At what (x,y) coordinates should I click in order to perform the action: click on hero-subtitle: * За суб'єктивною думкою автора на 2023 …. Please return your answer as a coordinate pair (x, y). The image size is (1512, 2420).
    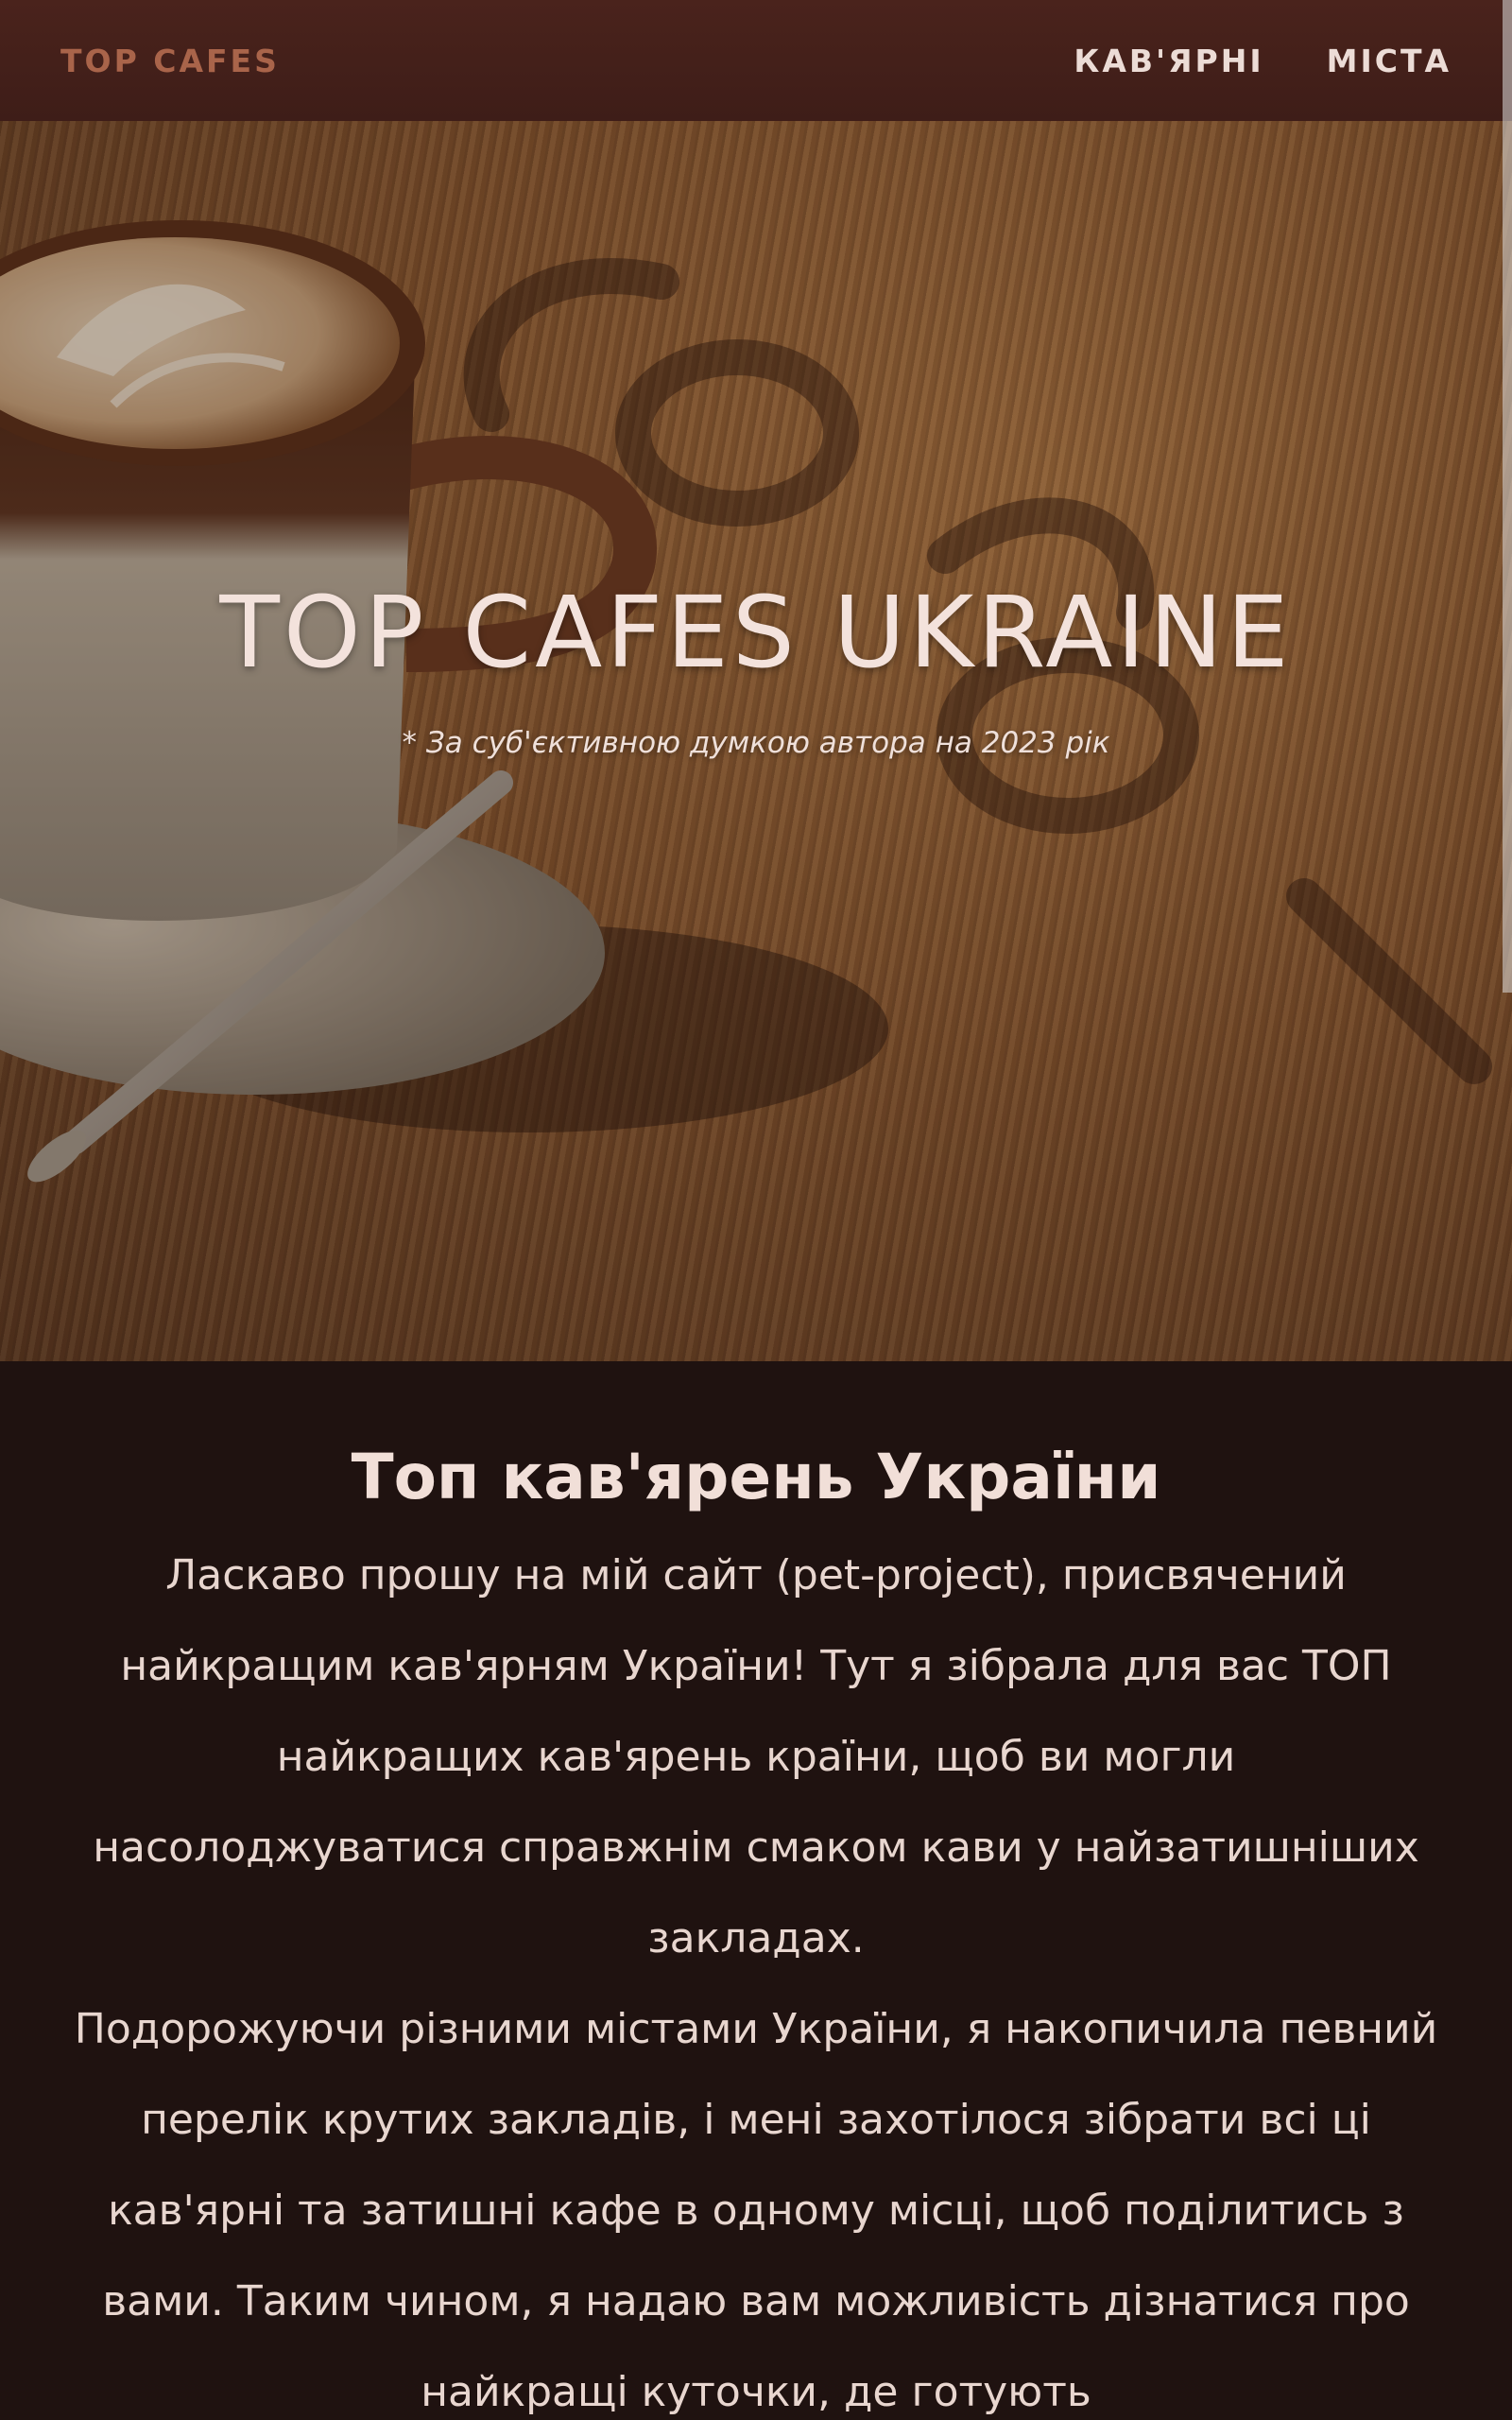
    Looking at the image, I should click on (756, 743).